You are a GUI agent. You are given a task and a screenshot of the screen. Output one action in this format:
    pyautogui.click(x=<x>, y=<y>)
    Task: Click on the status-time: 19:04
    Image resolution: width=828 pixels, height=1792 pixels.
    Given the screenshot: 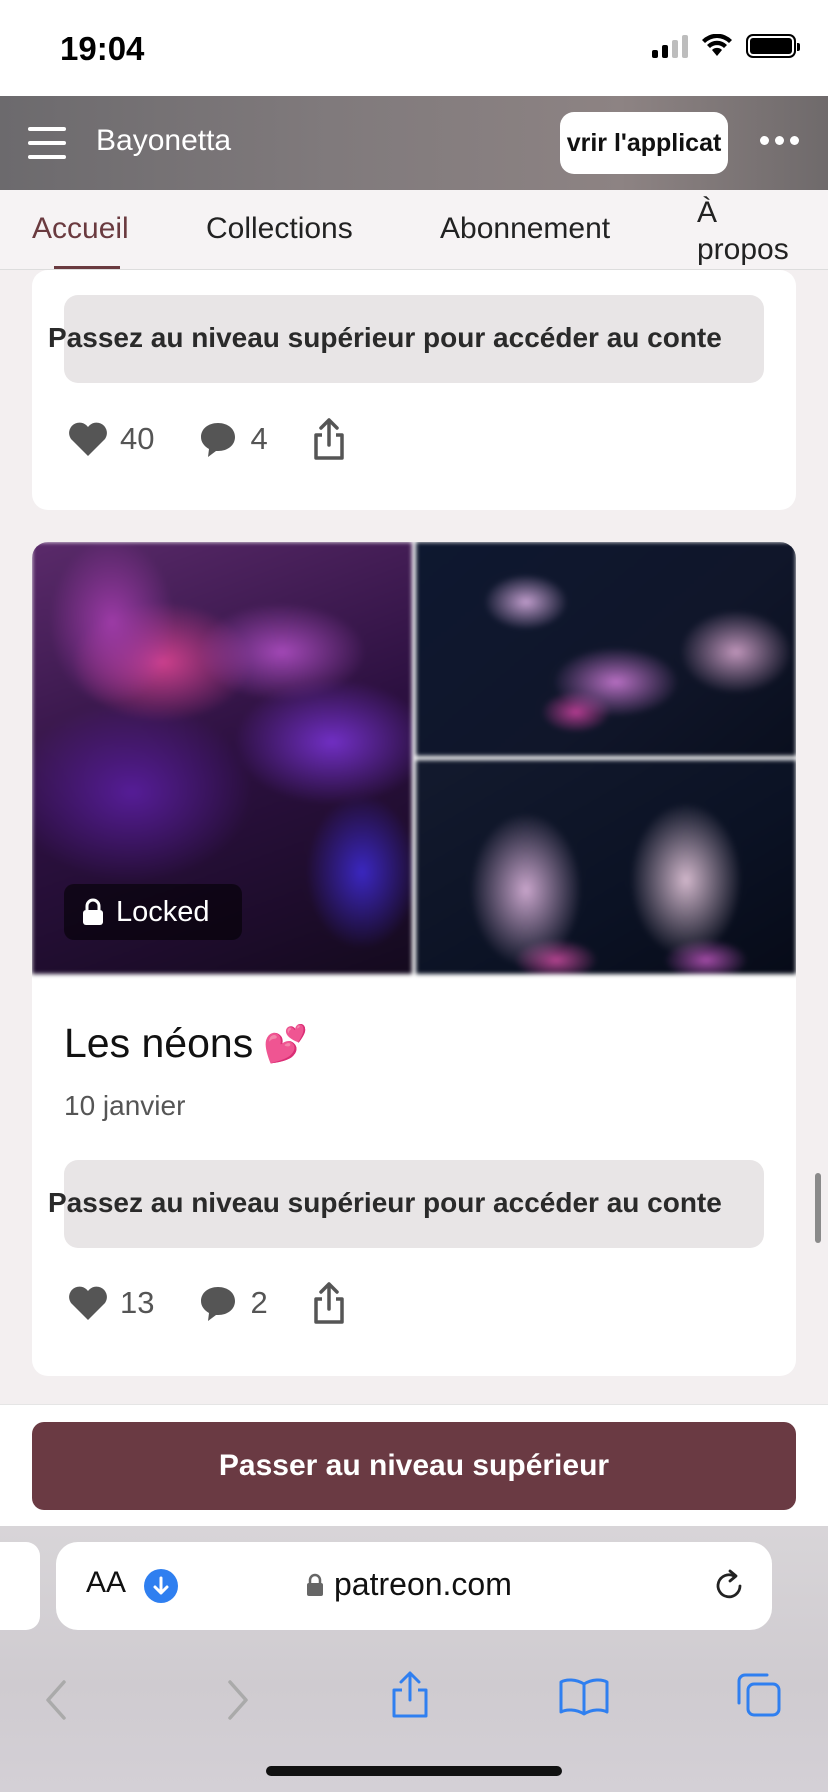 What is the action you would take?
    pyautogui.click(x=102, y=48)
    